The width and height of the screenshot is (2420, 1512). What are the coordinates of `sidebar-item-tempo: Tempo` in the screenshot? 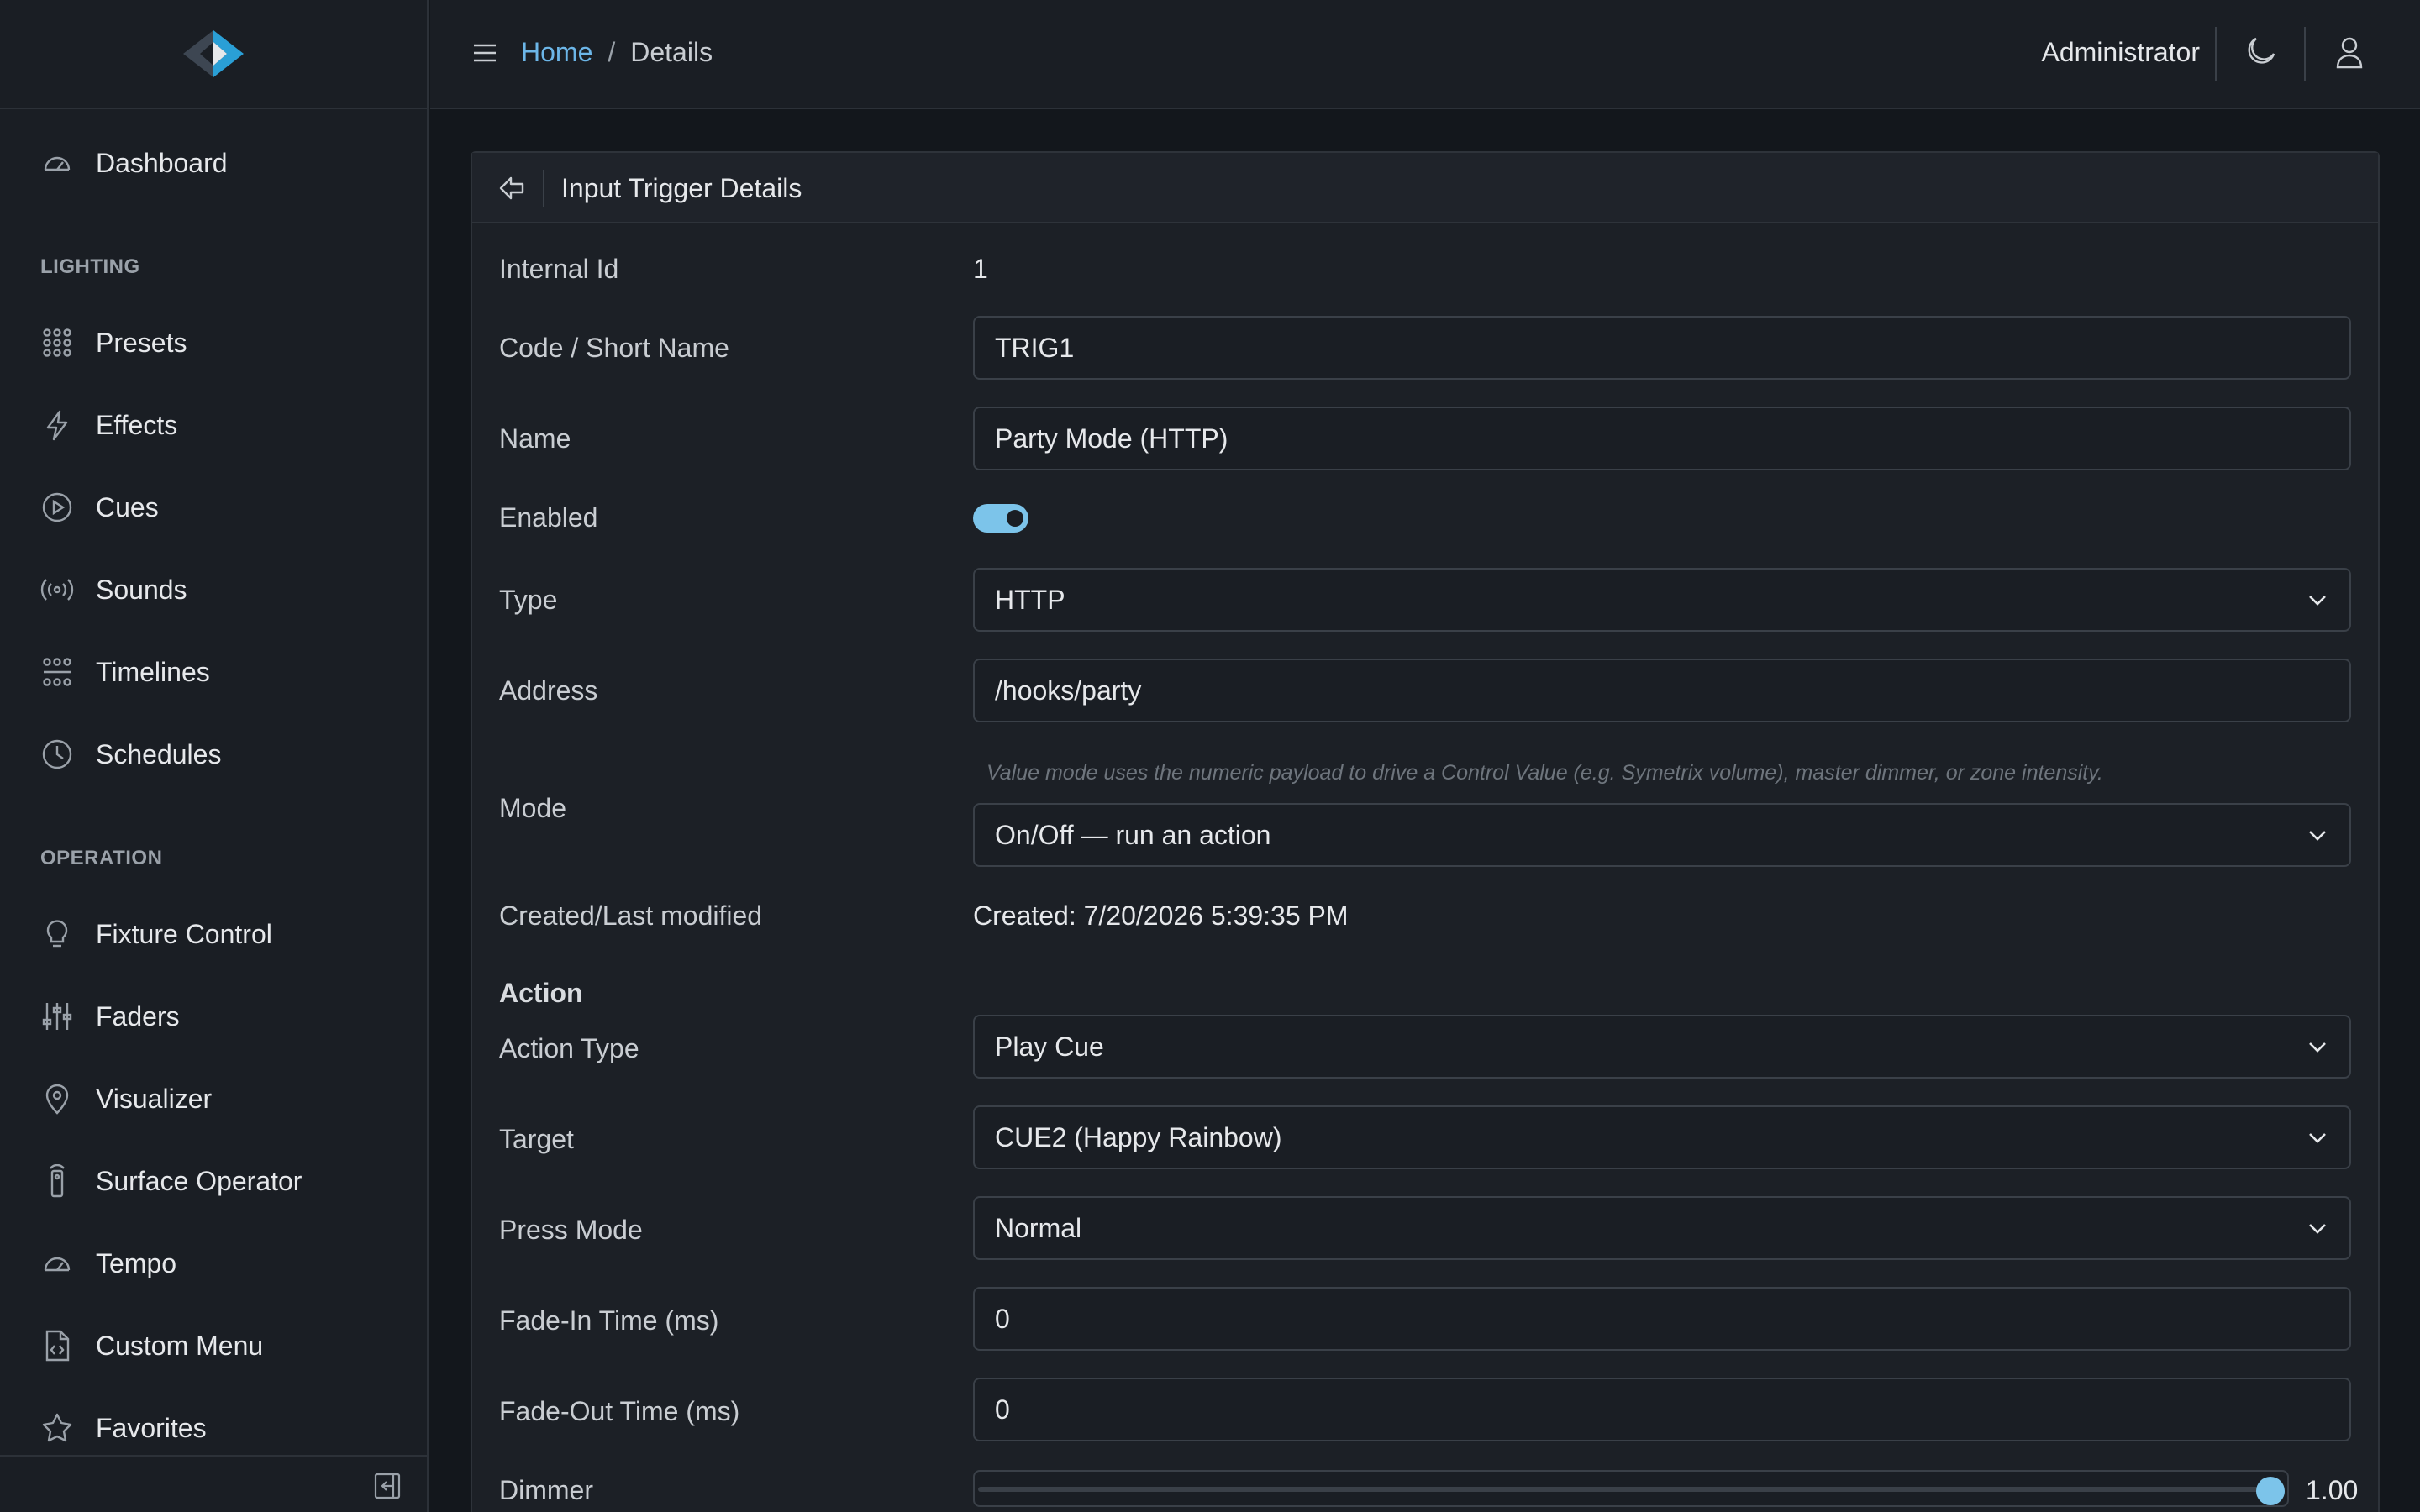 It's located at (108, 1263).